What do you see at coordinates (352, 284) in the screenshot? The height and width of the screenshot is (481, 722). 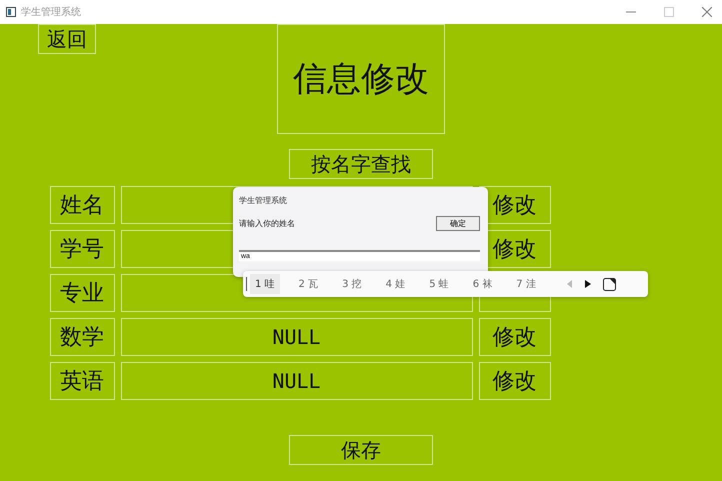 I see `candidate-item: 3 挖` at bounding box center [352, 284].